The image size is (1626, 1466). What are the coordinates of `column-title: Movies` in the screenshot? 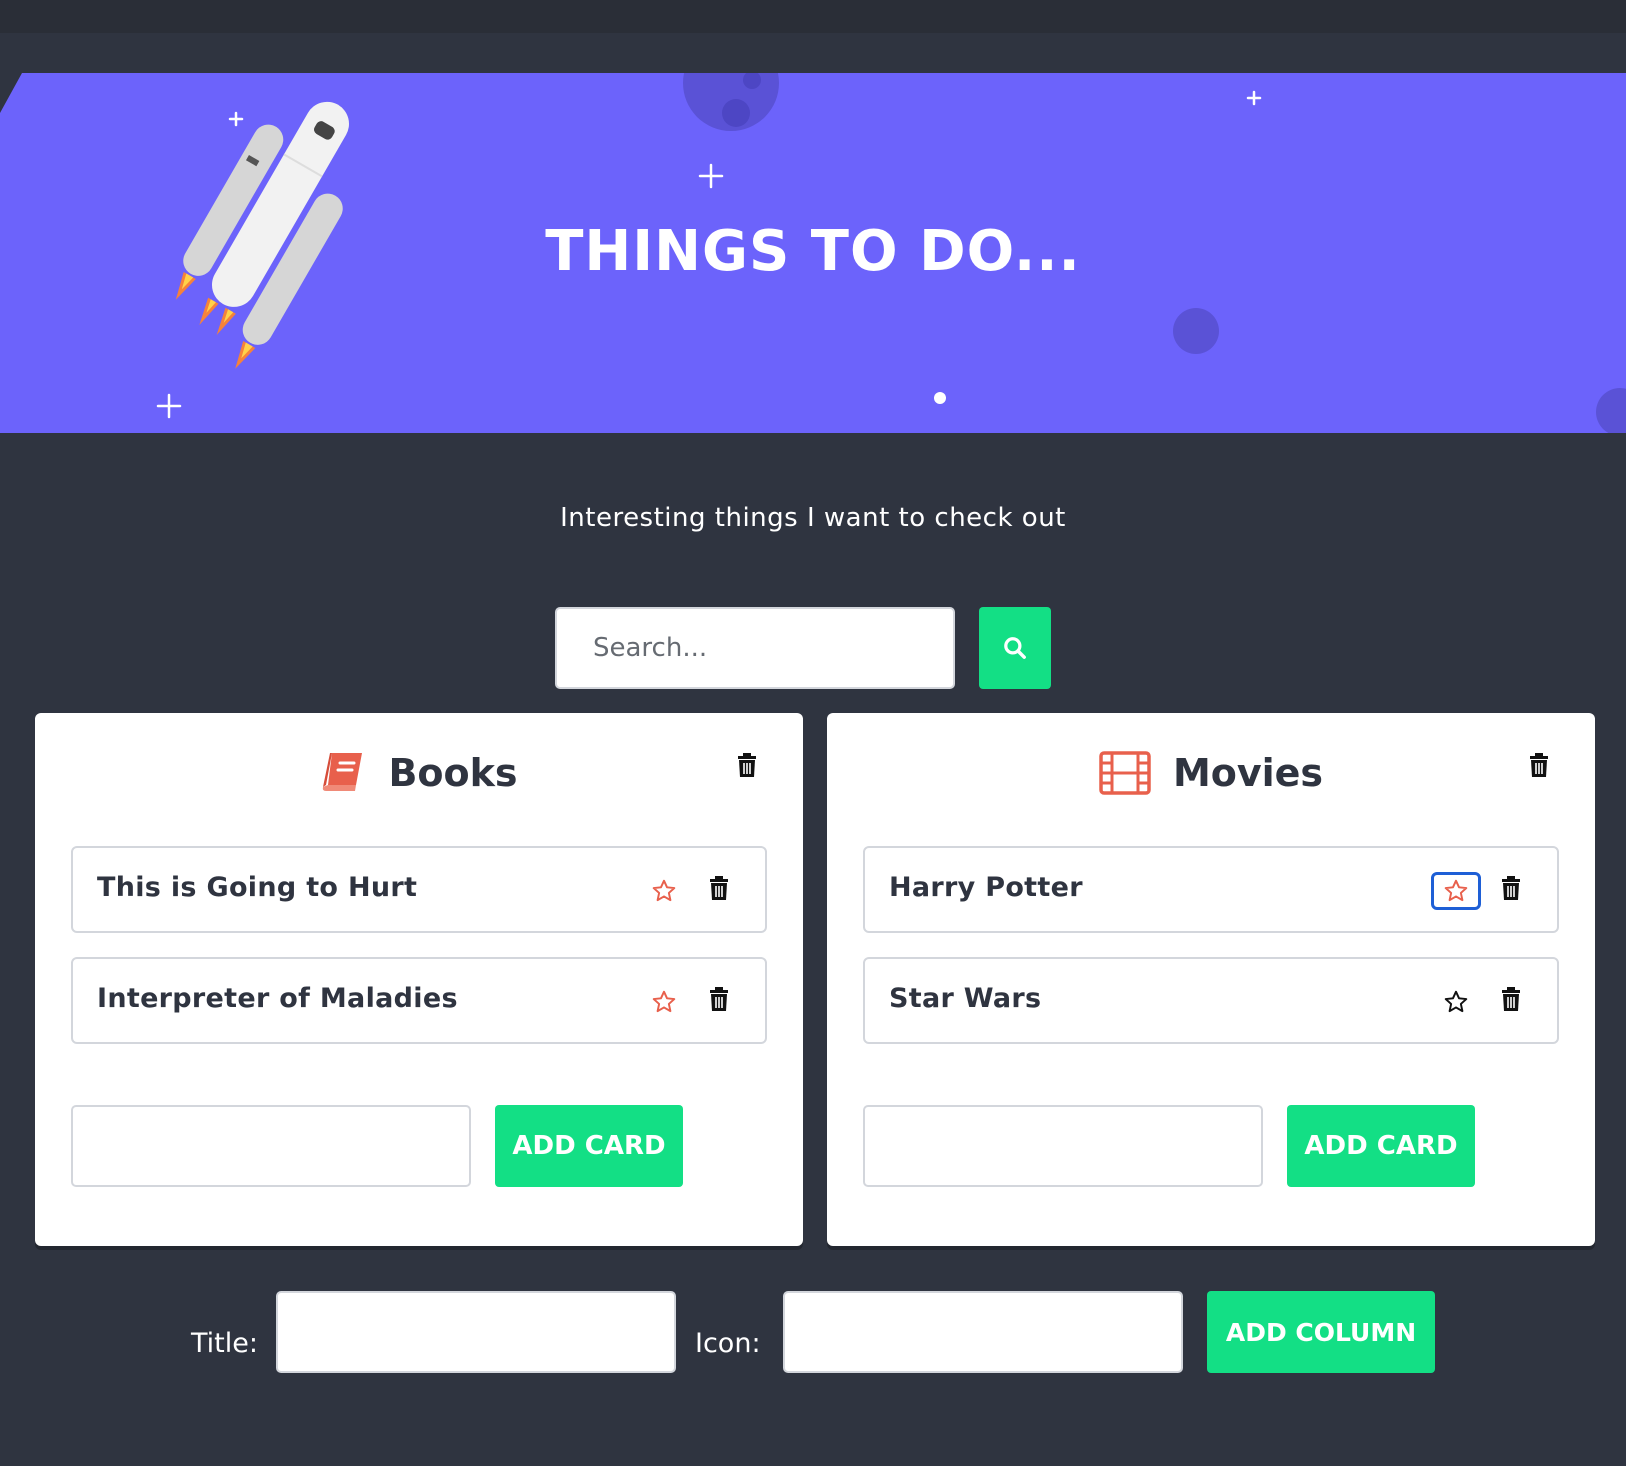 It's located at (1248, 773).